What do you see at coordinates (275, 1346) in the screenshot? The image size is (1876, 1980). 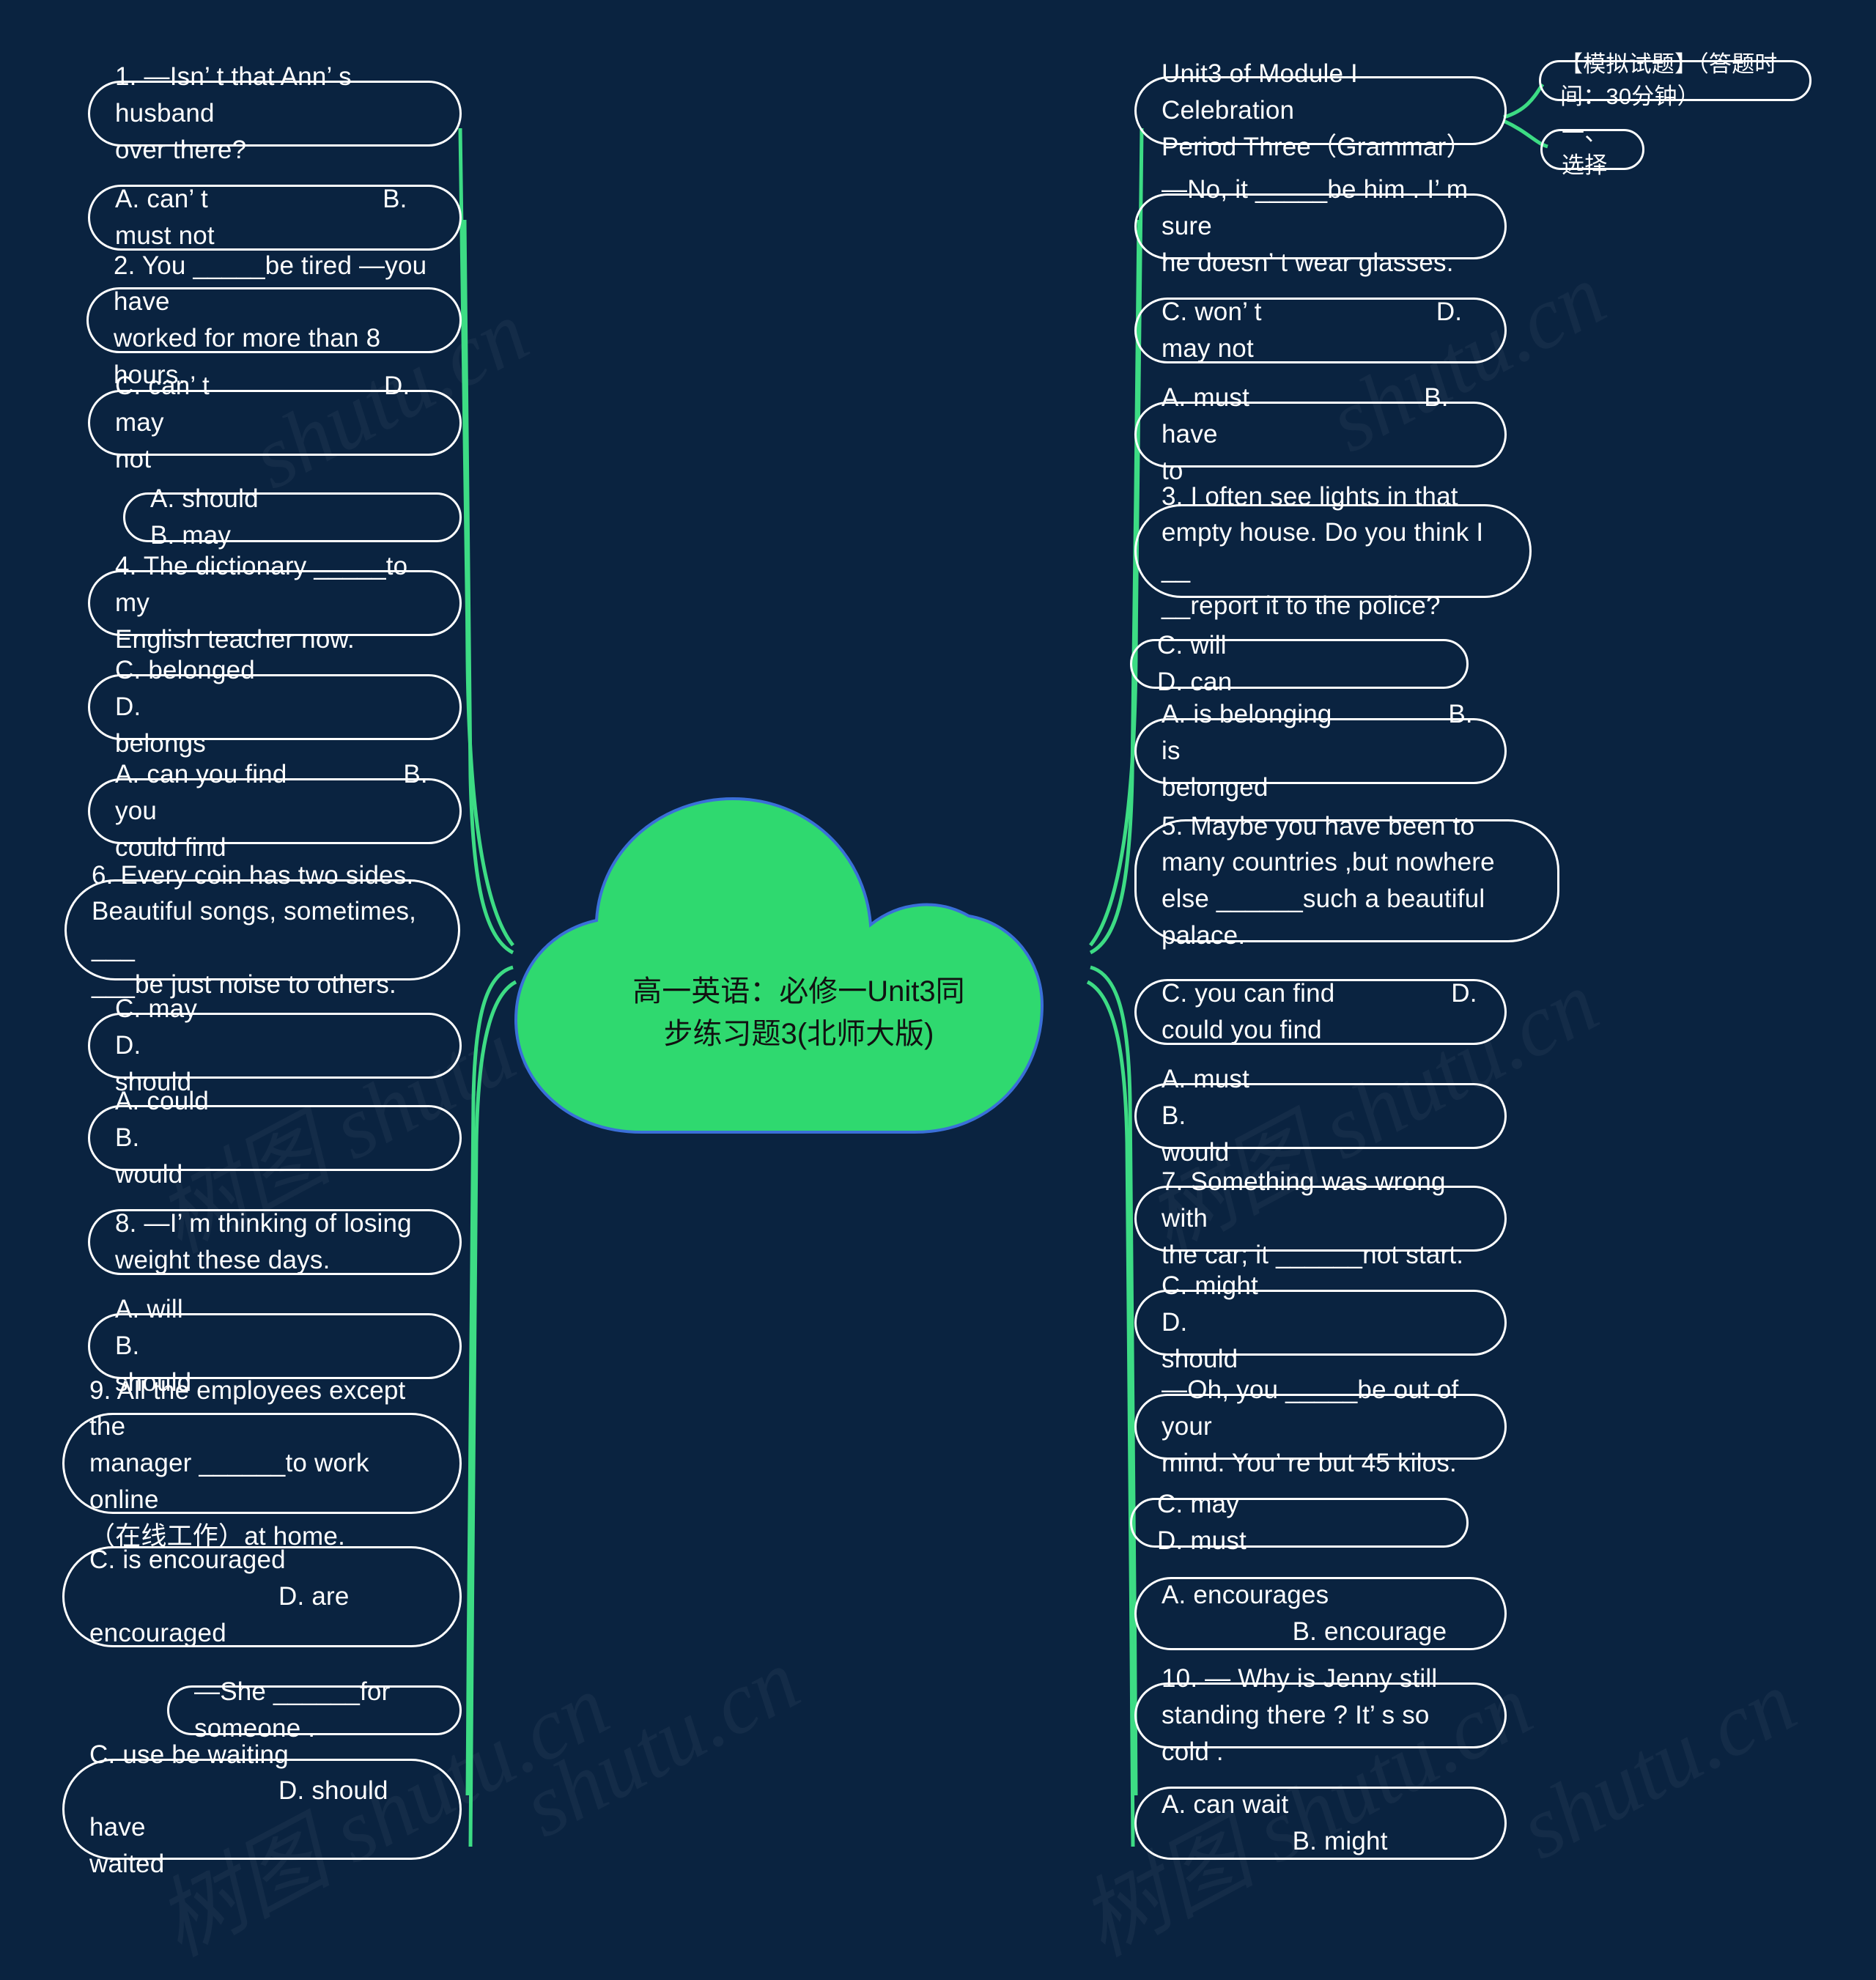 I see `left-node-13: A. will B. should` at bounding box center [275, 1346].